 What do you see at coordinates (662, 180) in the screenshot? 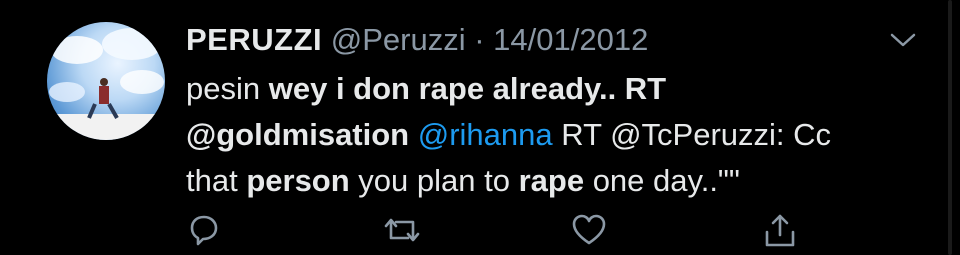
I see `text-segment: one day..""` at bounding box center [662, 180].